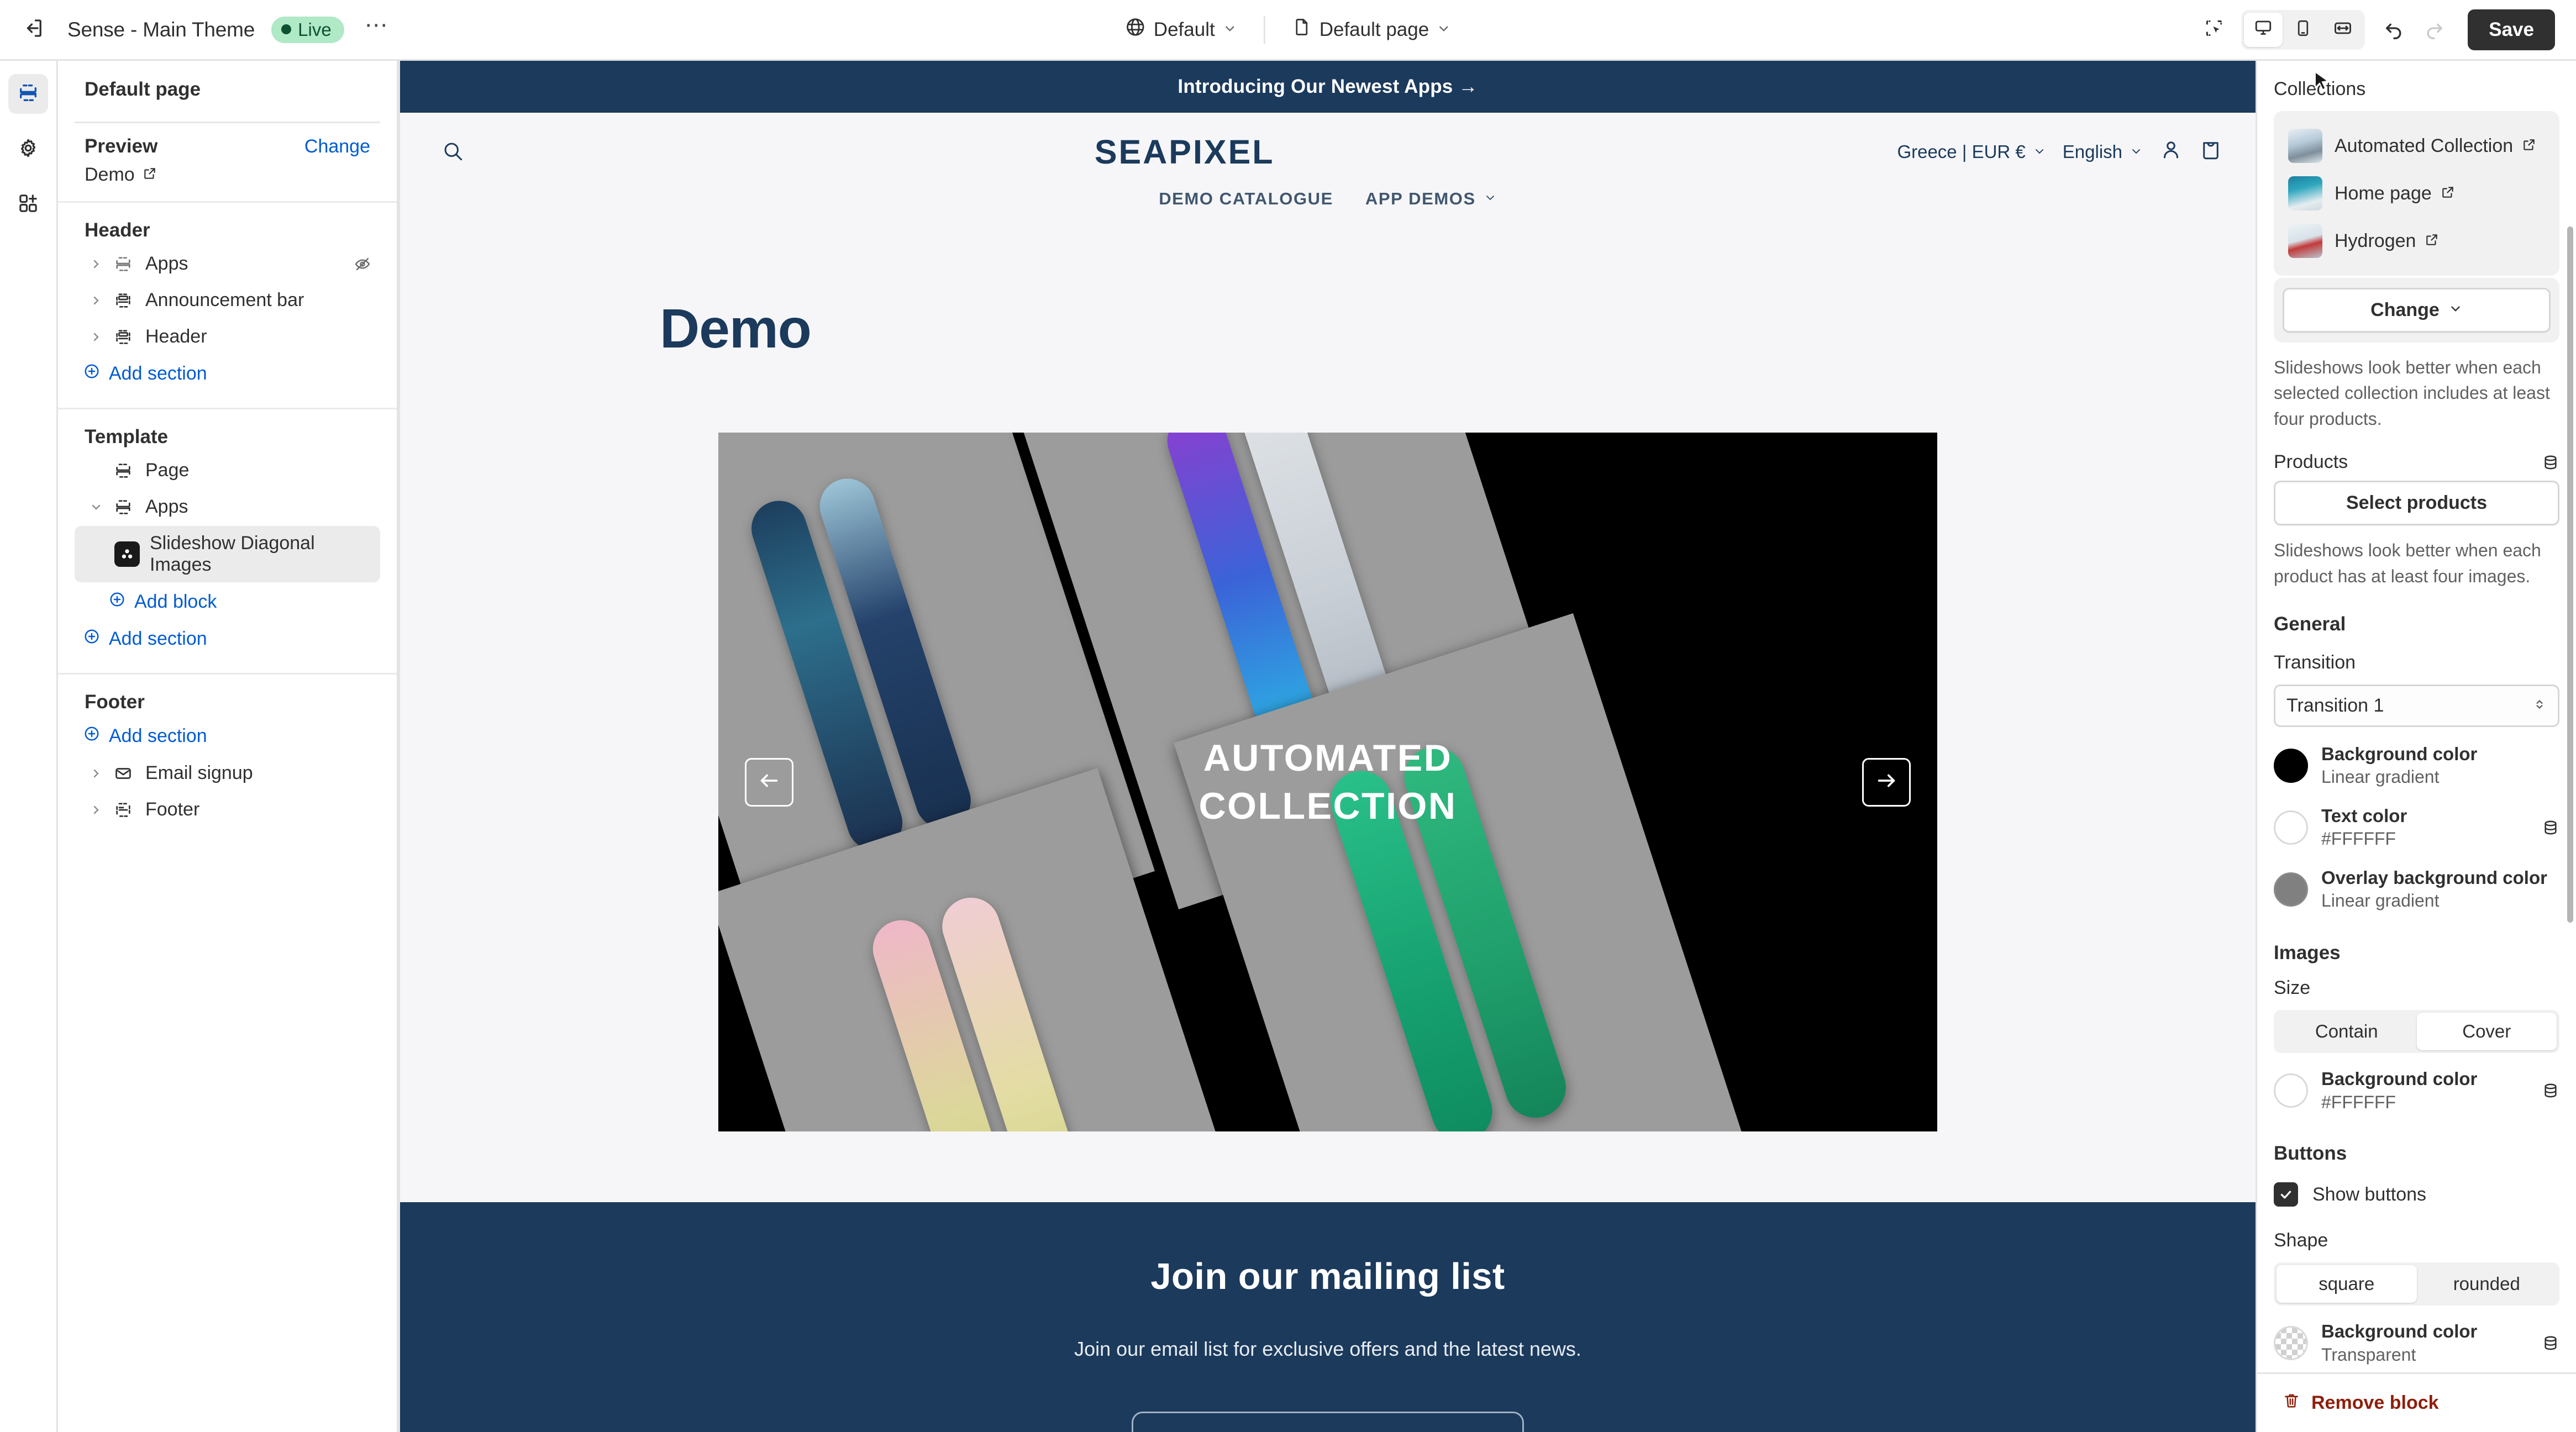 This screenshot has height=1432, width=2576. What do you see at coordinates (2417, 194) in the screenshot?
I see `collection-row-home-page: Home page` at bounding box center [2417, 194].